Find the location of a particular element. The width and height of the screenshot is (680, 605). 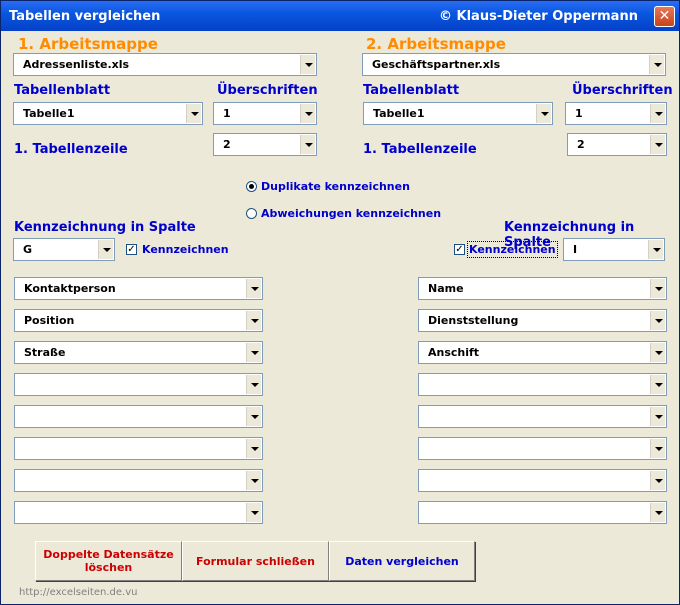

left-mark-column-label: Kennzeichnung in Spalte is located at coordinates (105, 227).